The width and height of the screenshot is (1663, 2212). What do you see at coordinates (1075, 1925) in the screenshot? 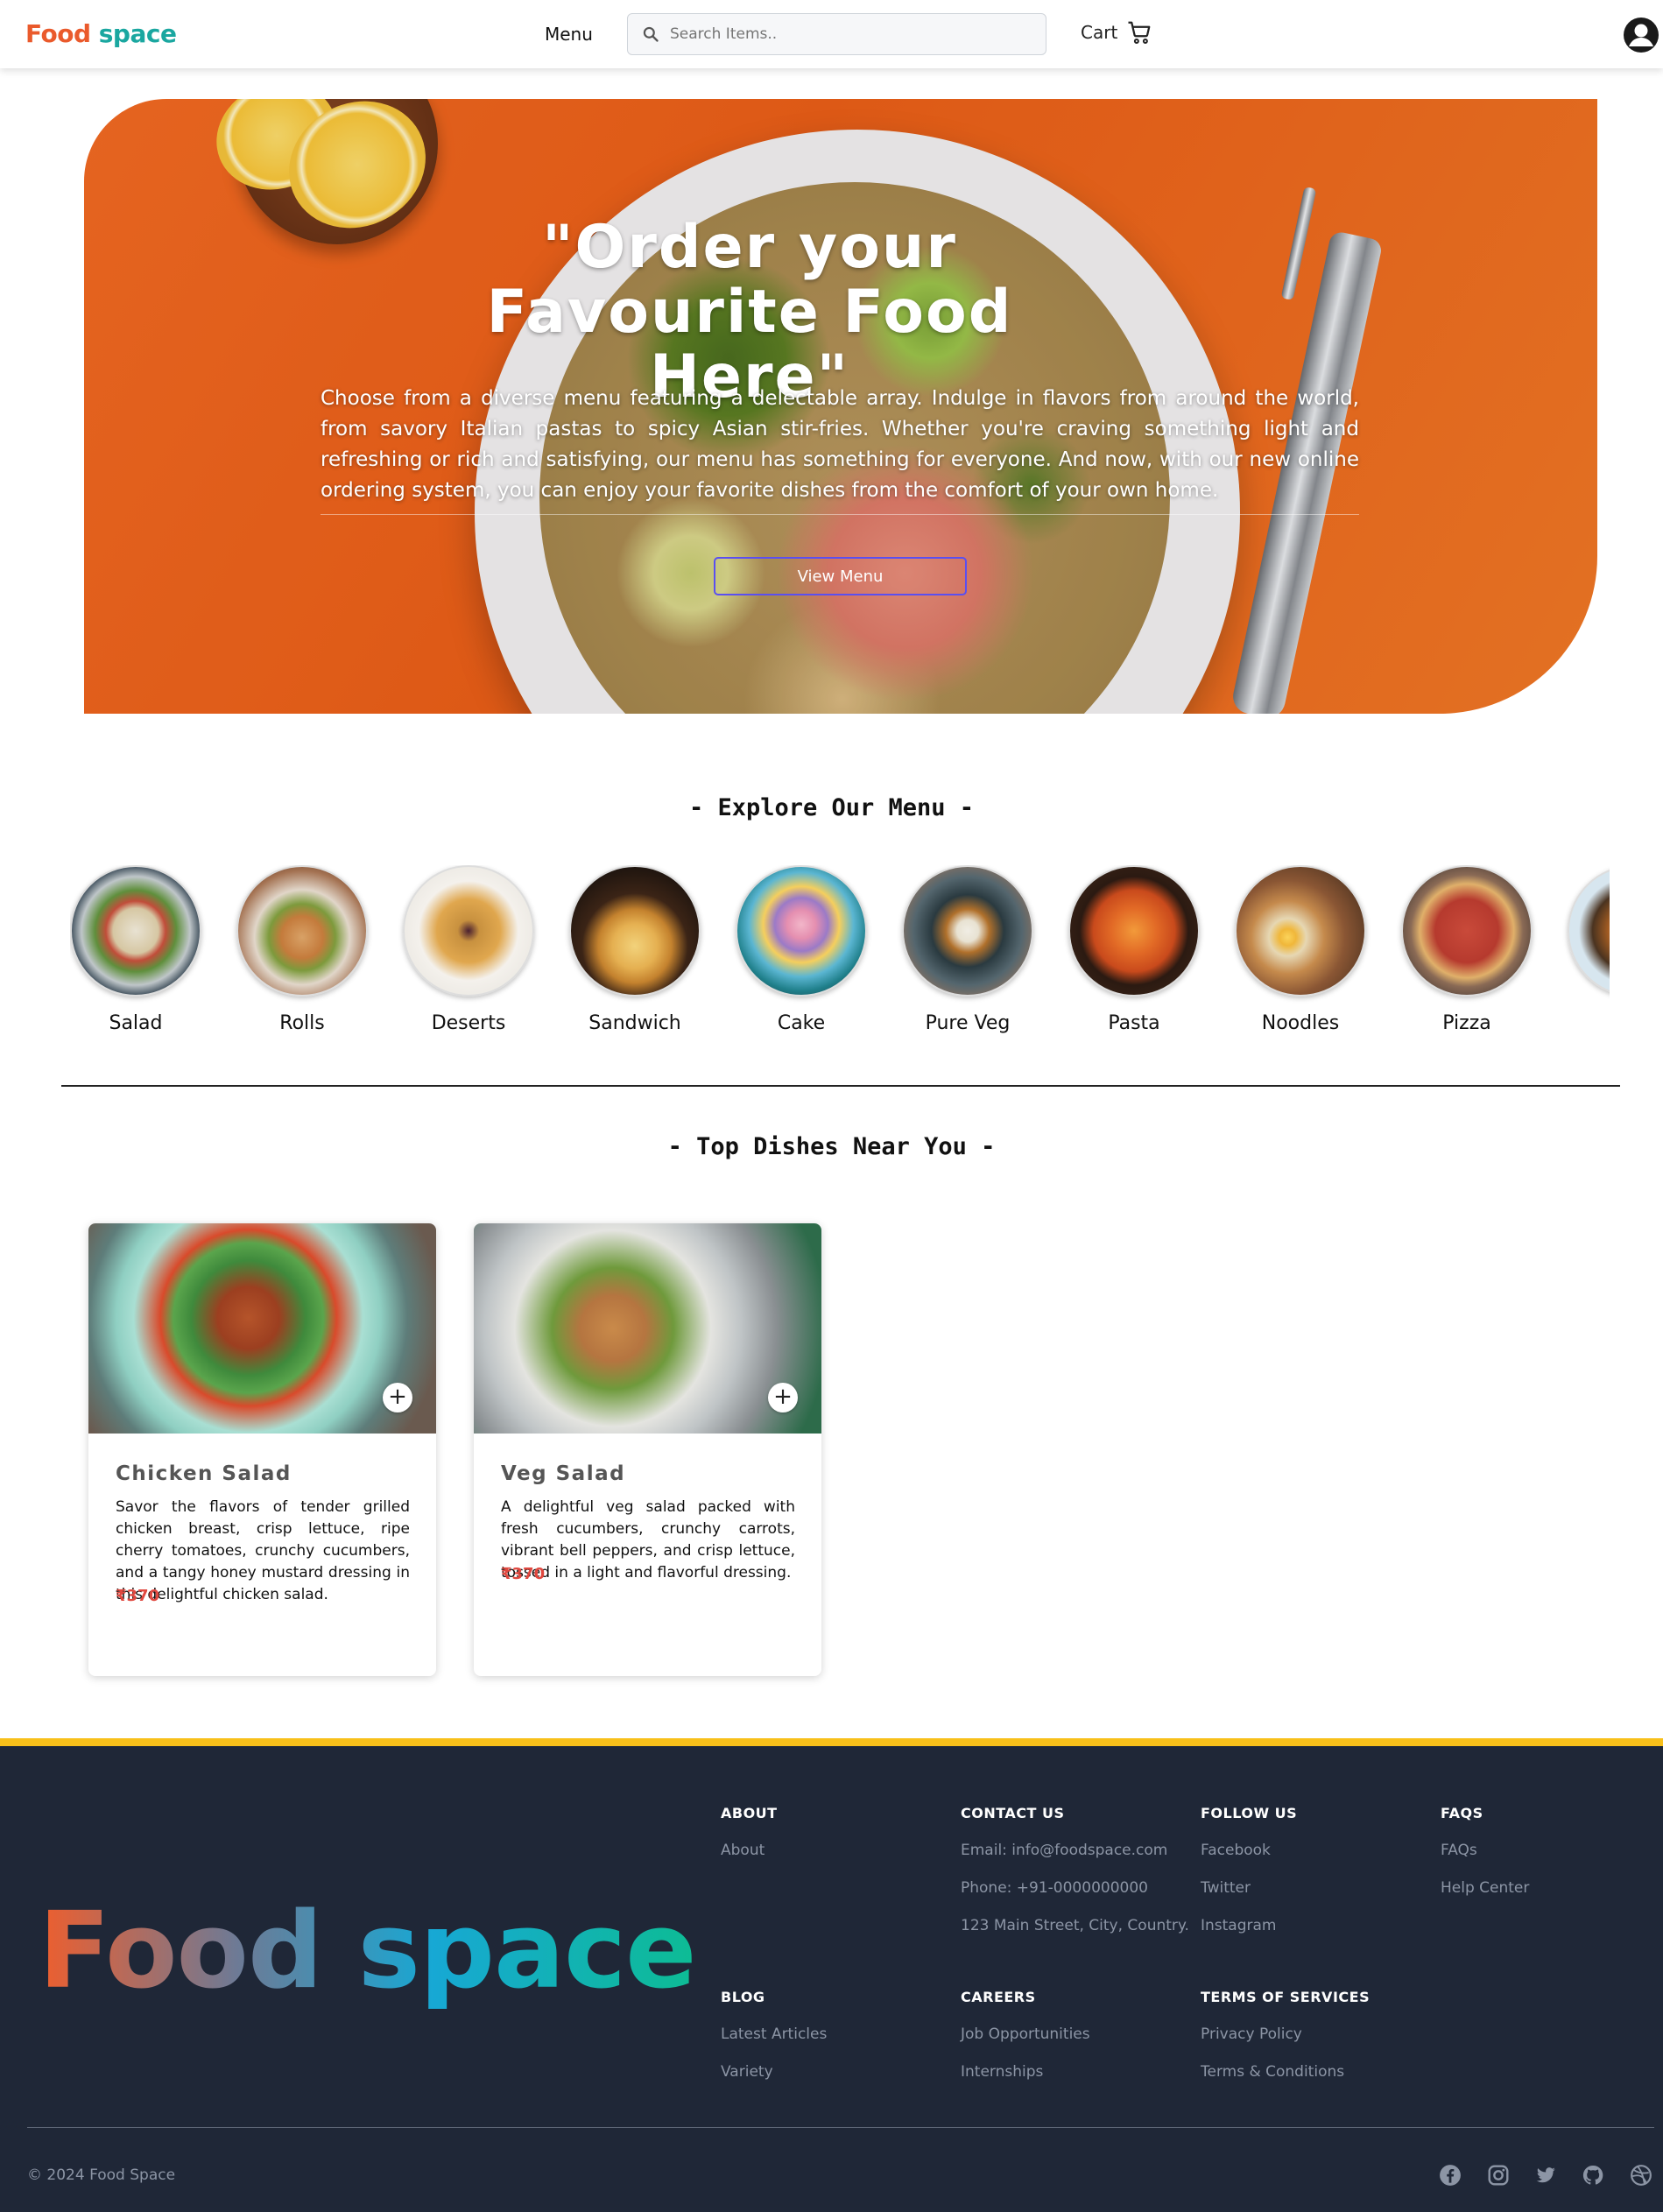
I see `footer-link-address: 123 Main Street, City, Country.` at bounding box center [1075, 1925].